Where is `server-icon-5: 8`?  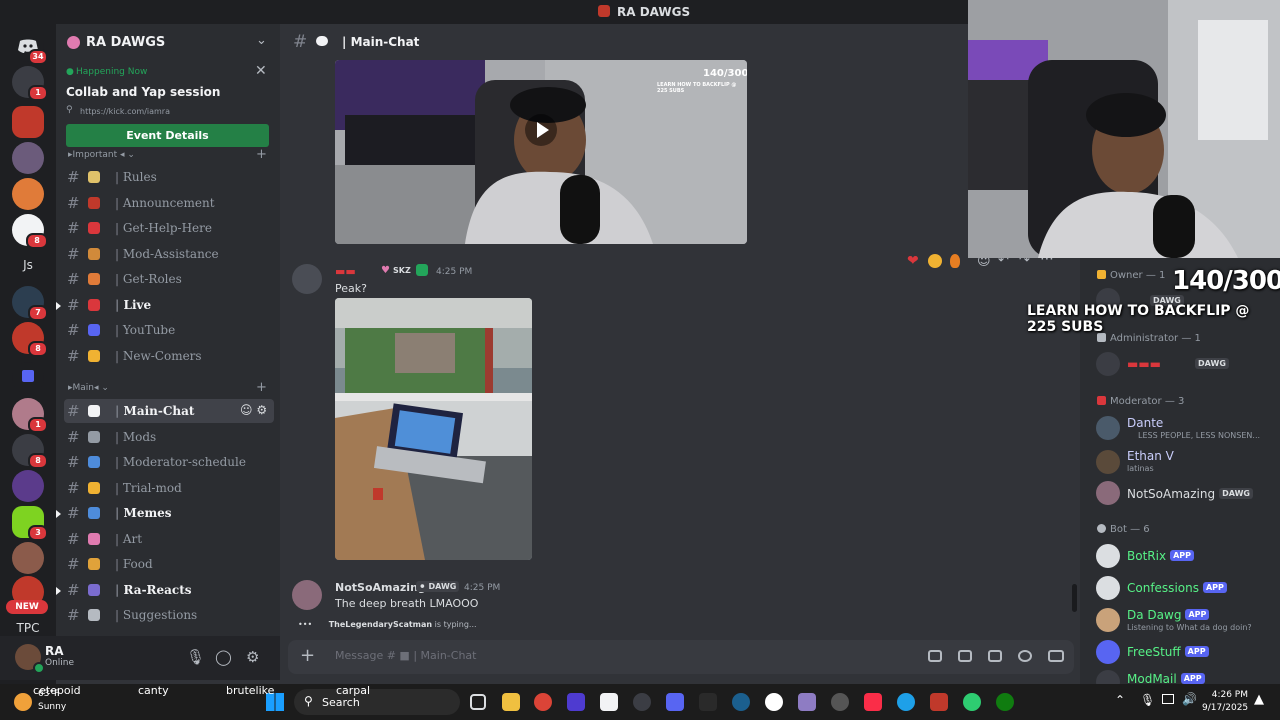 server-icon-5: 8 is located at coordinates (30, 231).